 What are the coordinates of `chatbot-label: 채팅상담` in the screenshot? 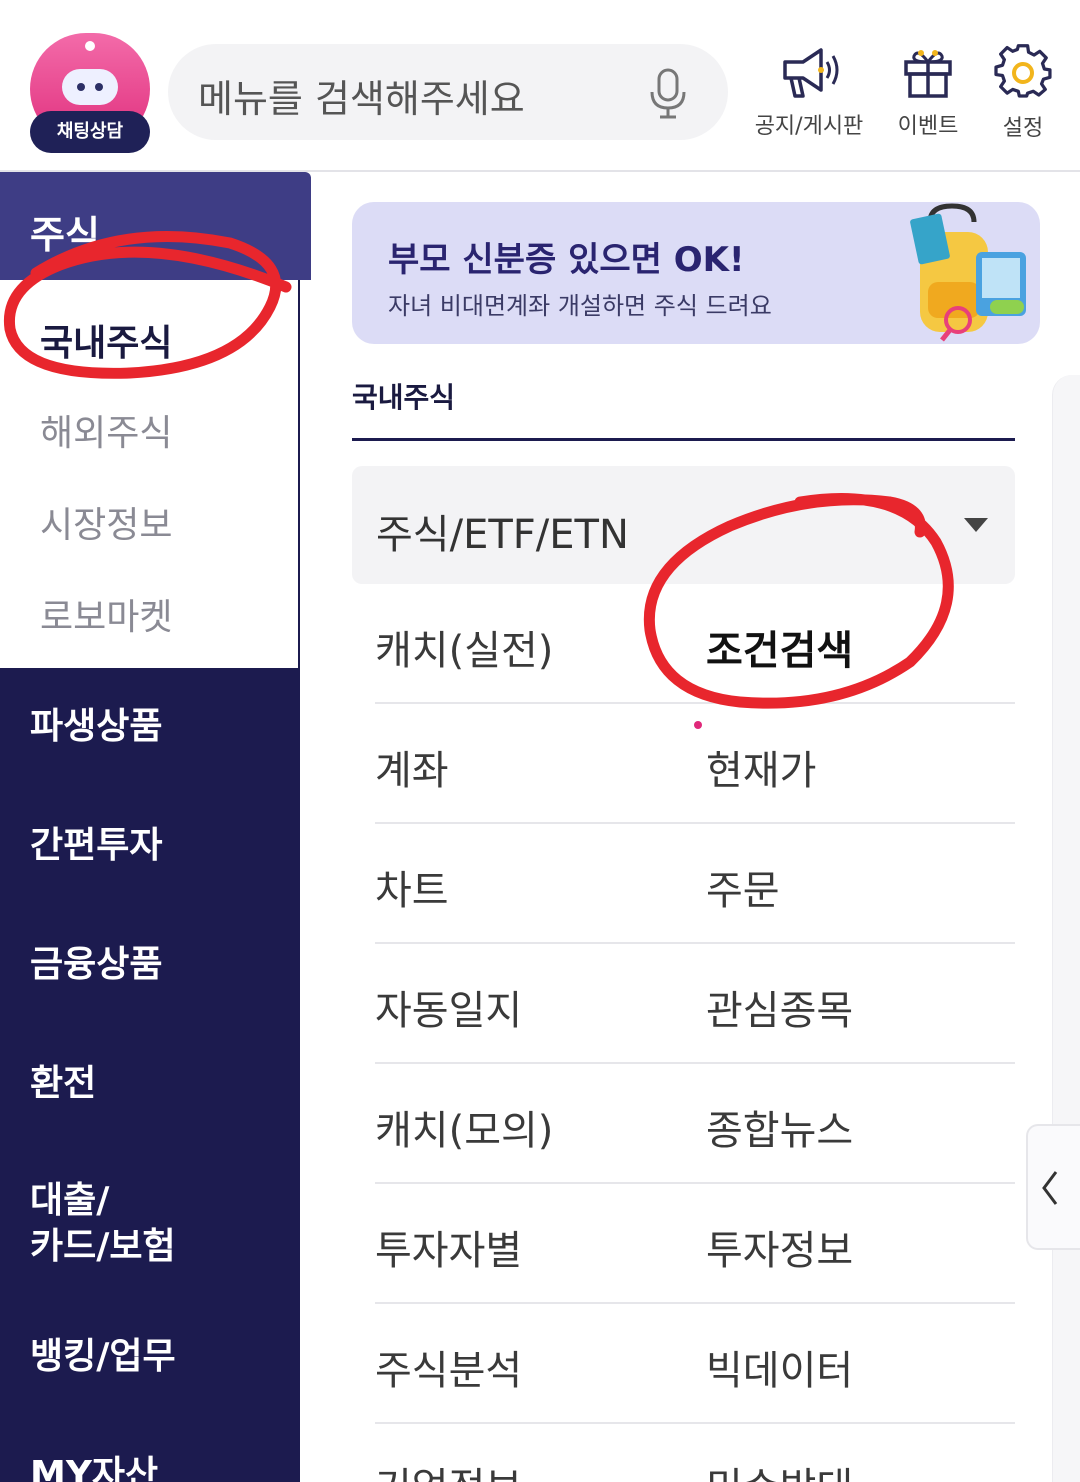 It's located at (90, 132).